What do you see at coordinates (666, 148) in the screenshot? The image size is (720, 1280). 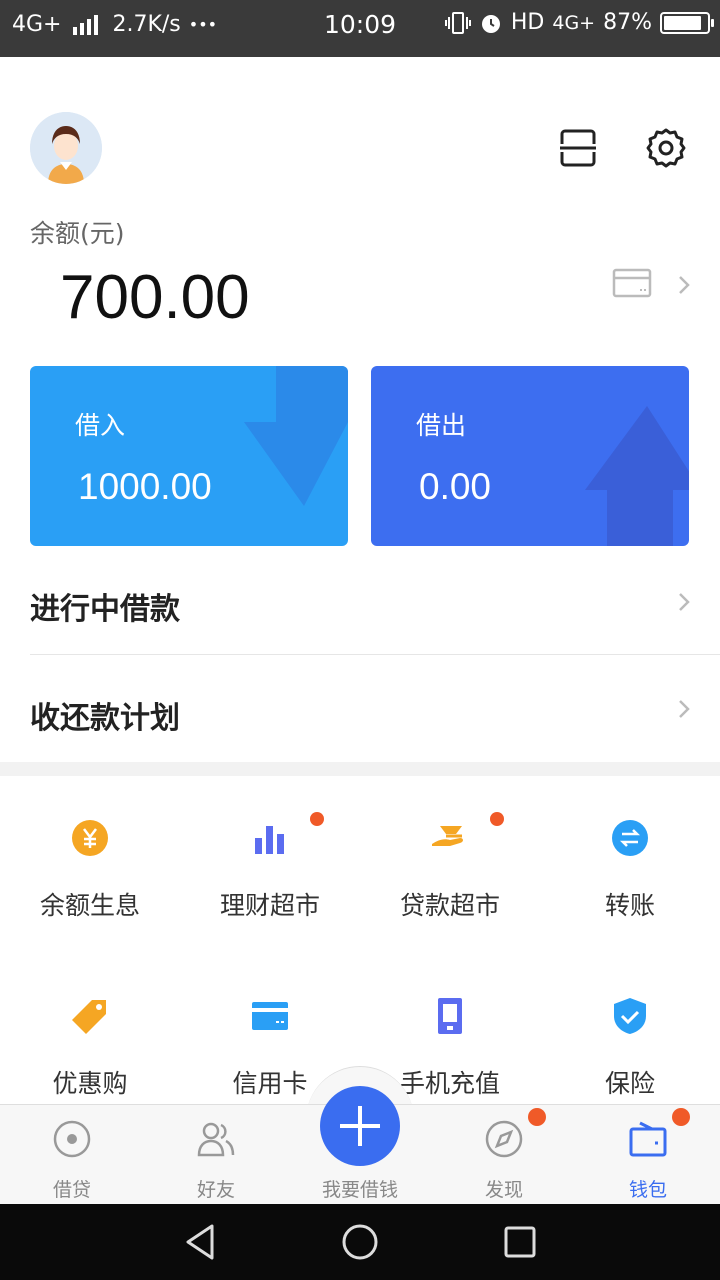 I see `gear-icon` at bounding box center [666, 148].